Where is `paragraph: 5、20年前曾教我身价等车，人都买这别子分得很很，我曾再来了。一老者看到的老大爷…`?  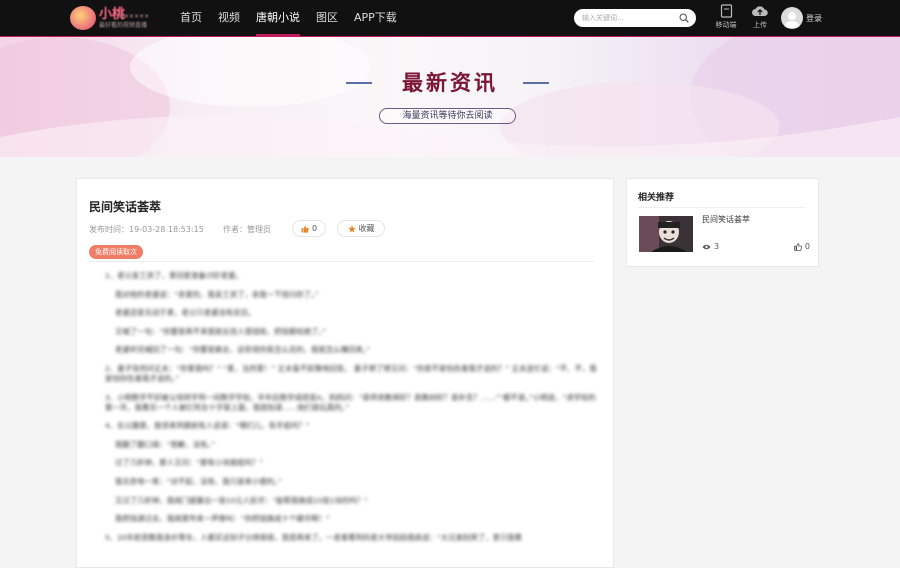
paragraph: 5、20年前曾教我身价等车，人都买这别子分得很很，我曾再来了。一老者看到的老大爷… is located at coordinates (314, 537).